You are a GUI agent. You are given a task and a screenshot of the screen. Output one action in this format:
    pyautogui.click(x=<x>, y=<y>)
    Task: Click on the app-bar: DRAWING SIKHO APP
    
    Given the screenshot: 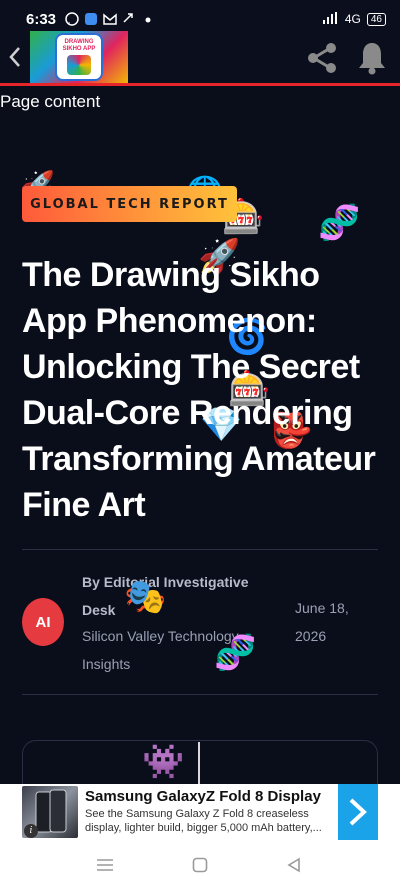 What is the action you would take?
    pyautogui.click(x=200, y=58)
    